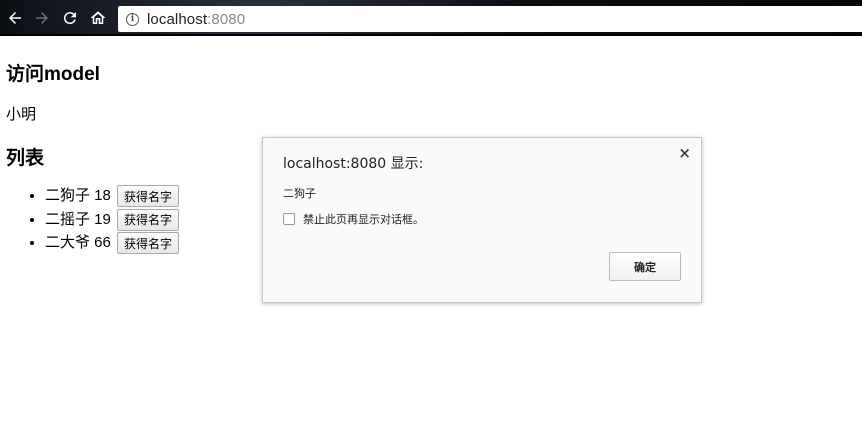 The width and height of the screenshot is (862, 448). I want to click on list-item: 二狗子 18 获得名字, so click(112, 196).